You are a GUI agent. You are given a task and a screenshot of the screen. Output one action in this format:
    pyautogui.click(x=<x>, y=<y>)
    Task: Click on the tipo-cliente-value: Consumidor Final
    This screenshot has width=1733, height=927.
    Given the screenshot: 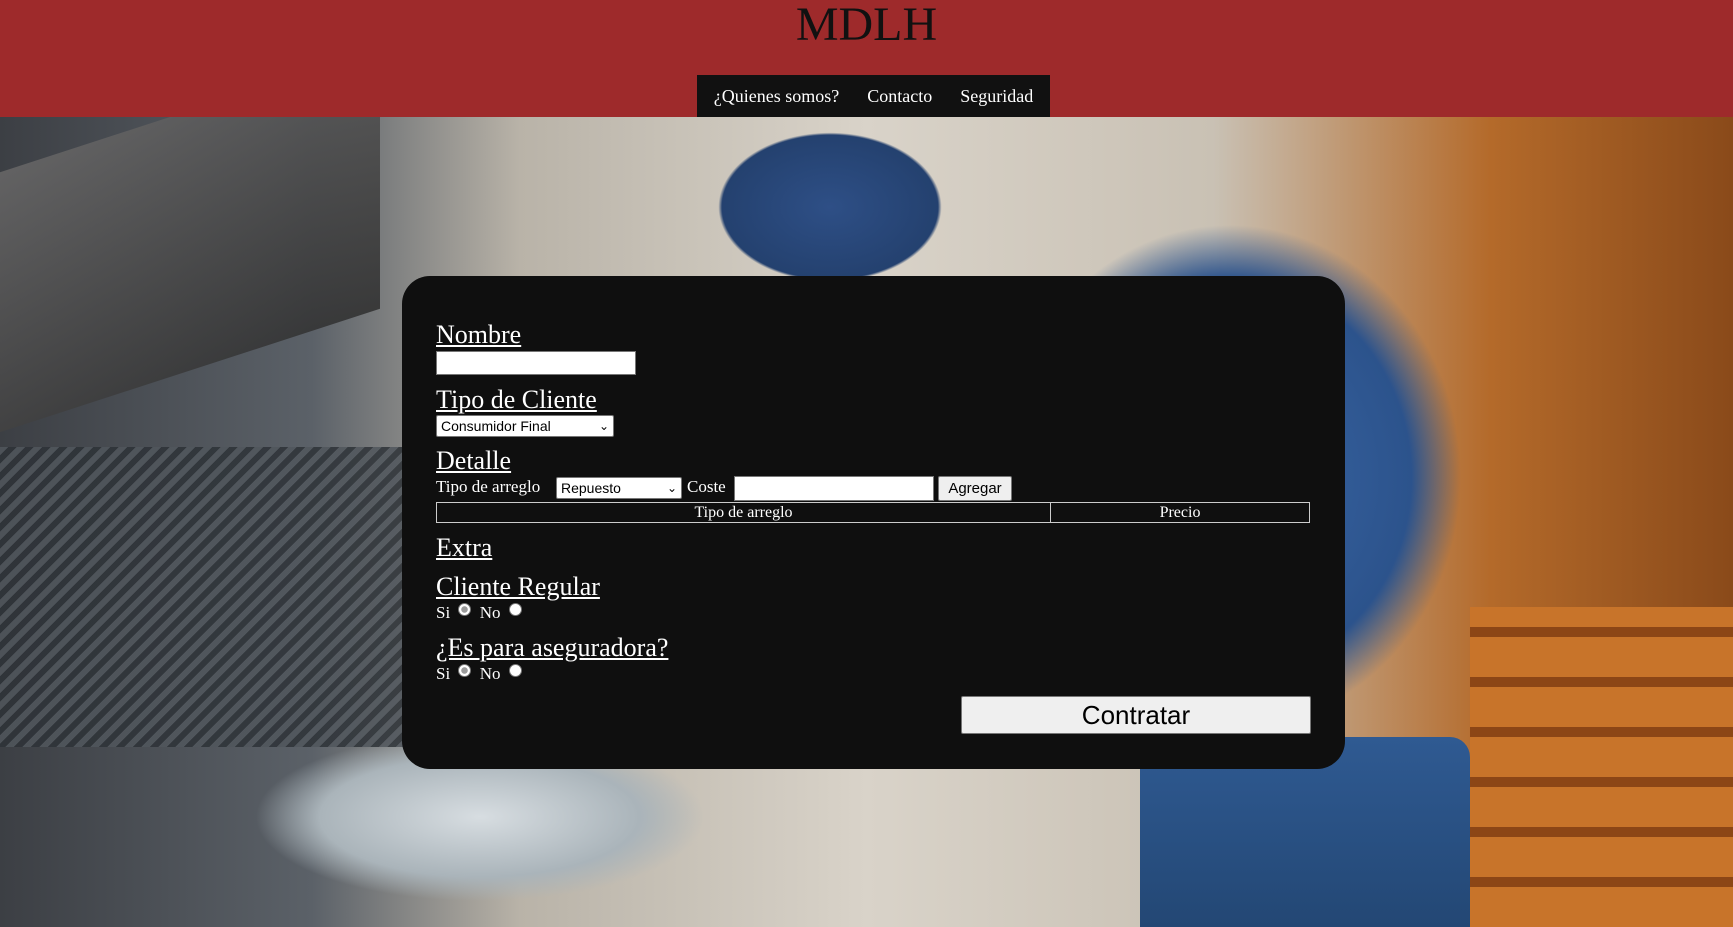 What is the action you would take?
    pyautogui.click(x=496, y=426)
    